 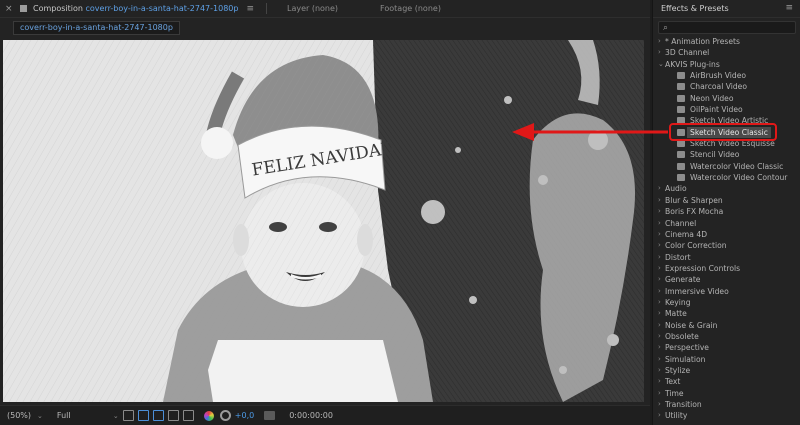 What do you see at coordinates (244, 415) in the screenshot?
I see `exposure-value: +0,0` at bounding box center [244, 415].